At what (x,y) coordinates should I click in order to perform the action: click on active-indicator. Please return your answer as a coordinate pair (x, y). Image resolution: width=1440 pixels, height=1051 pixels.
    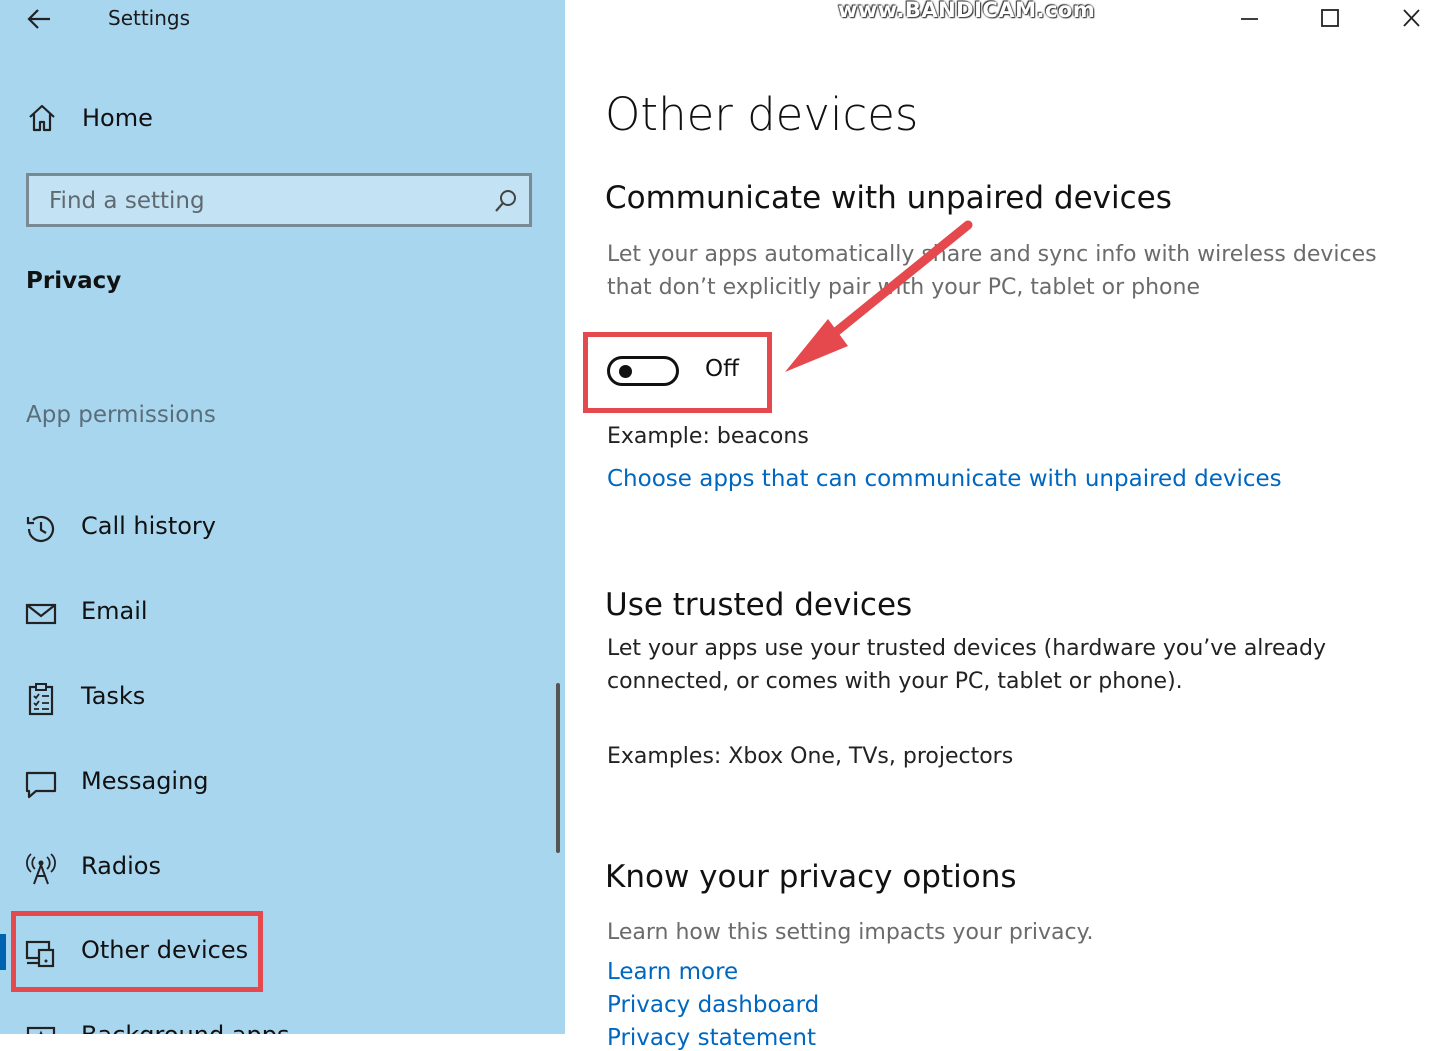
    Looking at the image, I should click on (3, 952).